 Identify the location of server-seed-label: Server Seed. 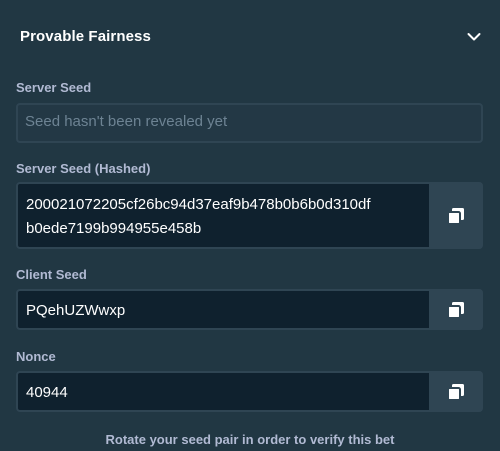
(54, 87).